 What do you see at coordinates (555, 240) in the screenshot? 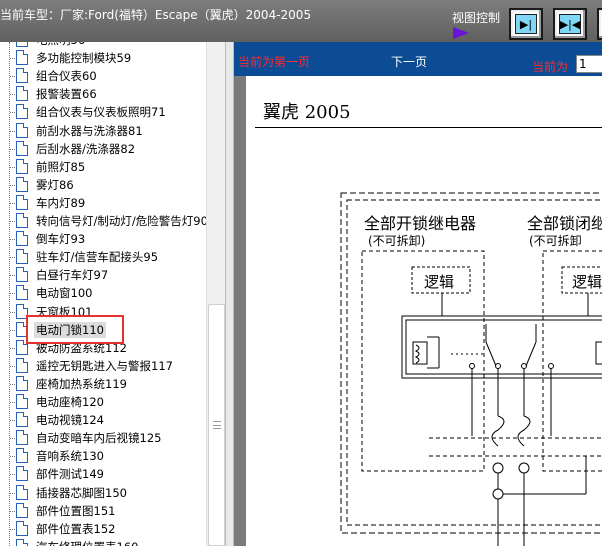
I see `relay-right-note: (不可拆卸` at bounding box center [555, 240].